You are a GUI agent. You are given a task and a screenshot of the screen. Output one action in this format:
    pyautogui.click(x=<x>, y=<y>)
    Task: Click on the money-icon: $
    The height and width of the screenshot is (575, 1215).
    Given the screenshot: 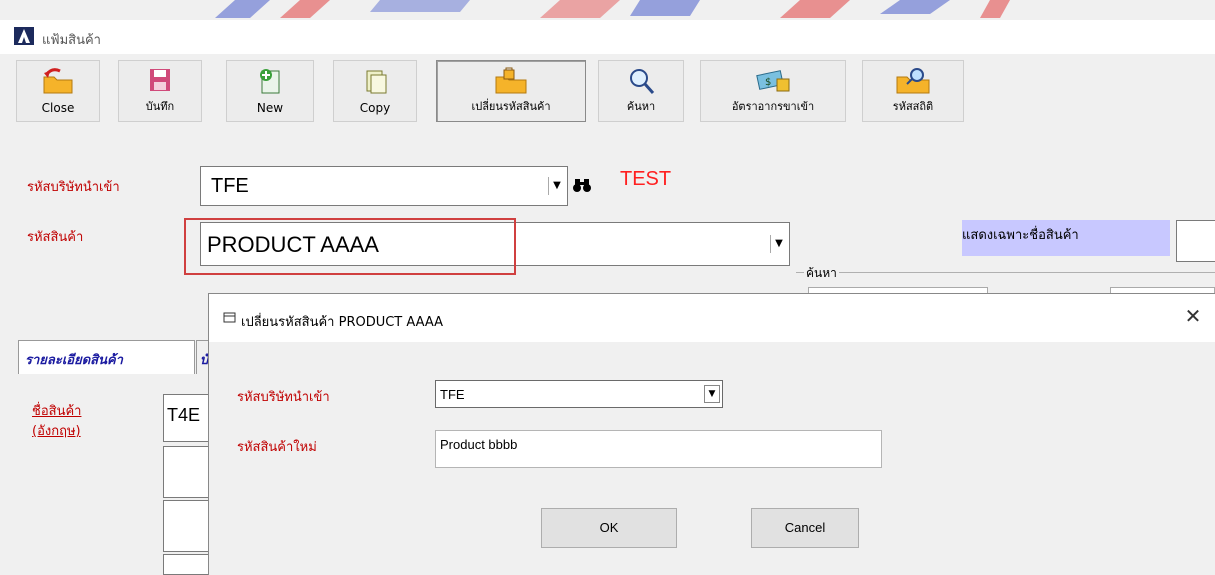 What is the action you would take?
    pyautogui.click(x=773, y=82)
    